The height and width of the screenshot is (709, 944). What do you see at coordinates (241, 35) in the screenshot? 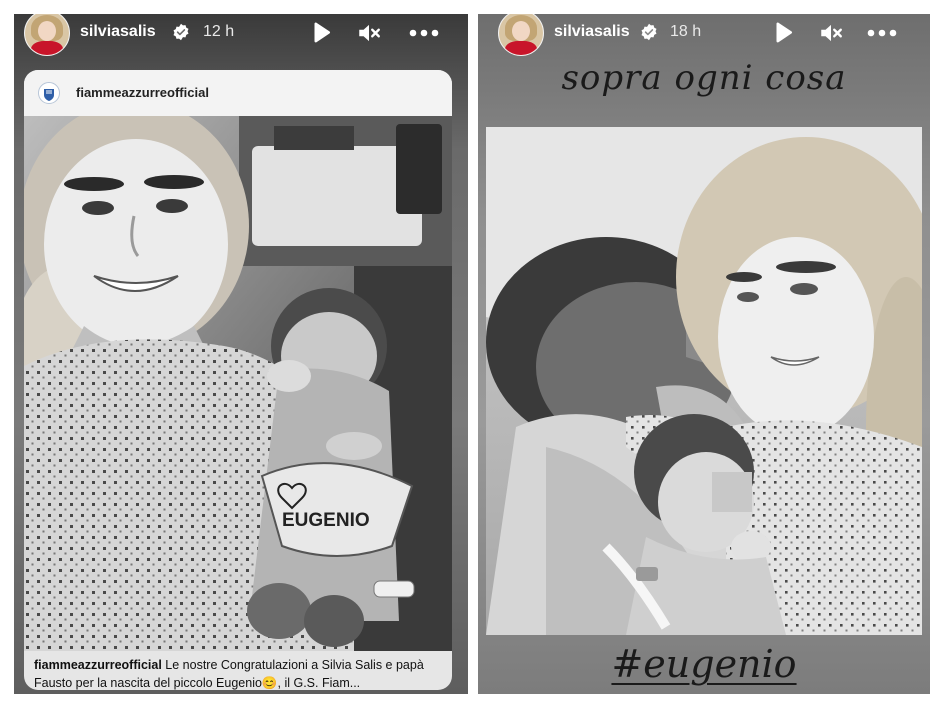
I see `story-header: silviasalis 12 h` at bounding box center [241, 35].